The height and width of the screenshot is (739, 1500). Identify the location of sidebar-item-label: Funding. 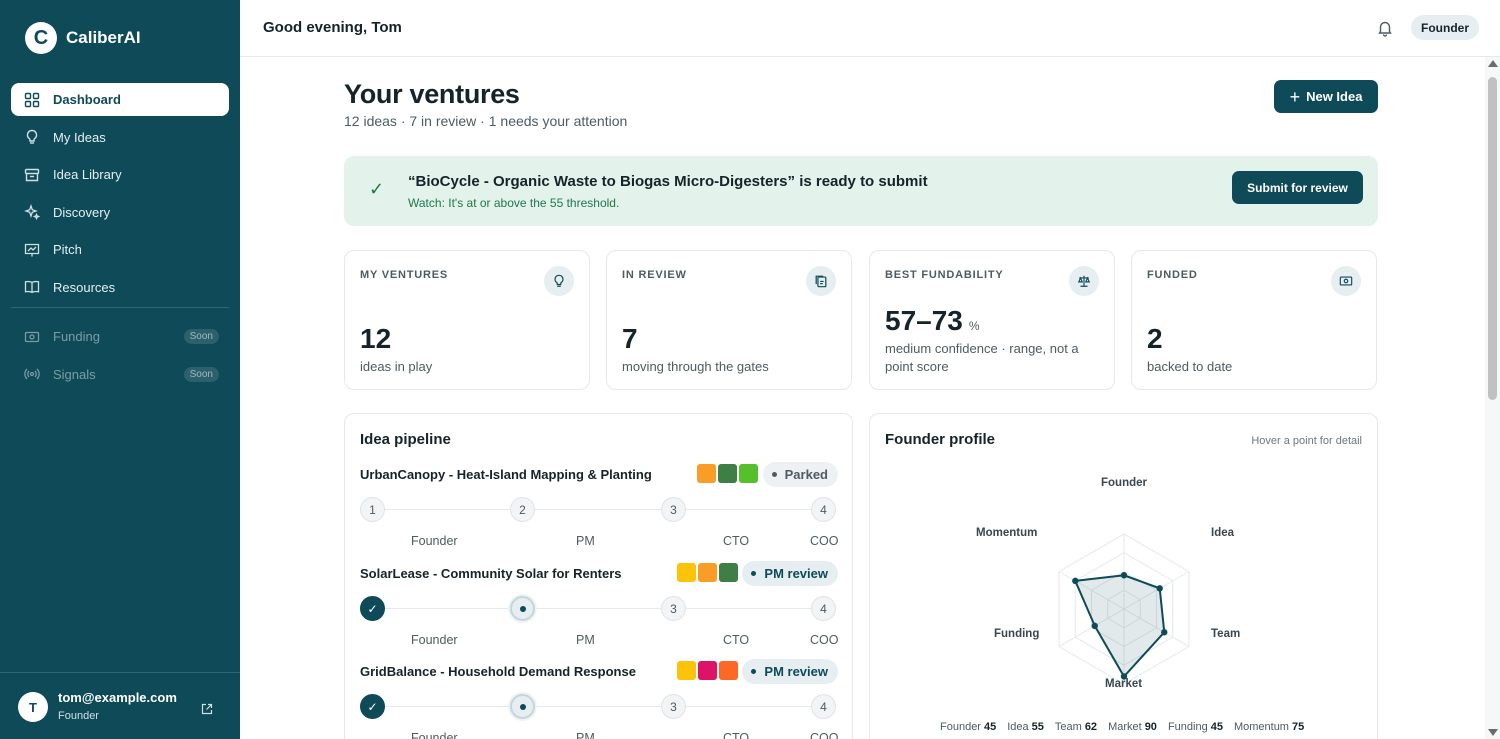
(76, 336).